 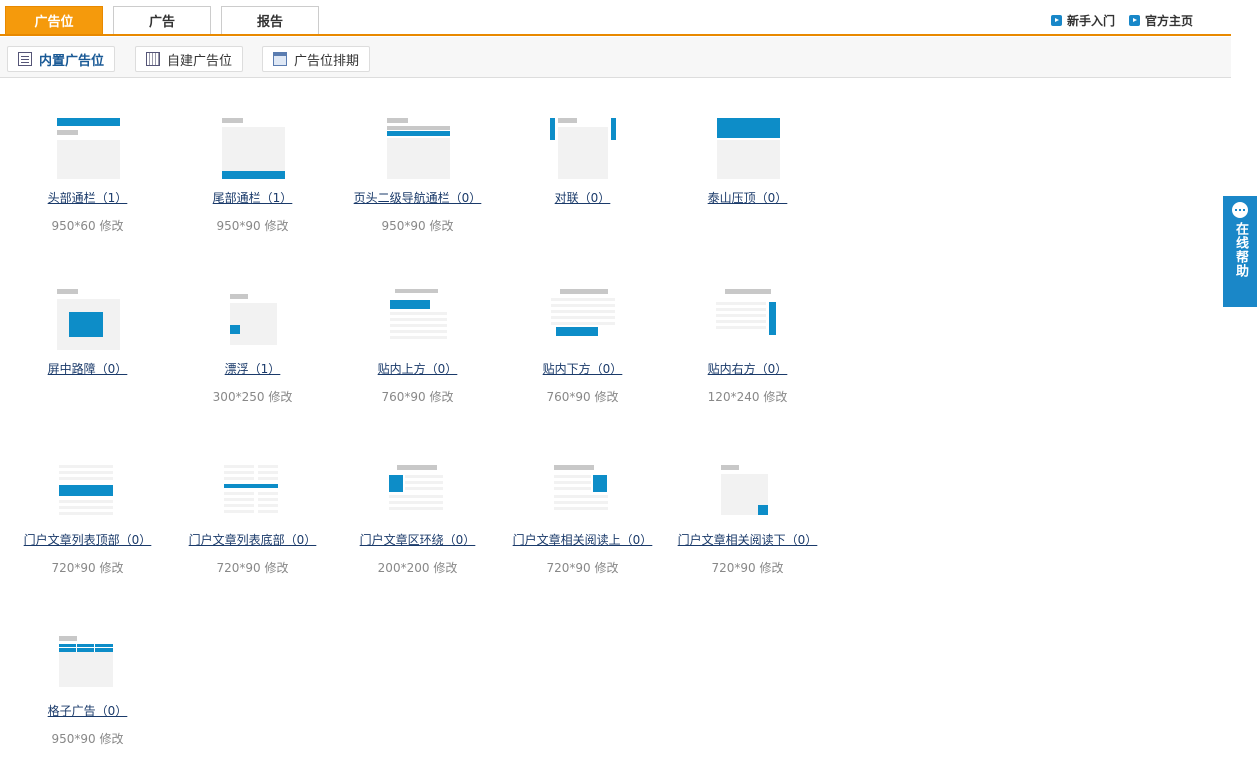 I want to click on slot-meta: 300*250 修改, so click(x=252, y=396).